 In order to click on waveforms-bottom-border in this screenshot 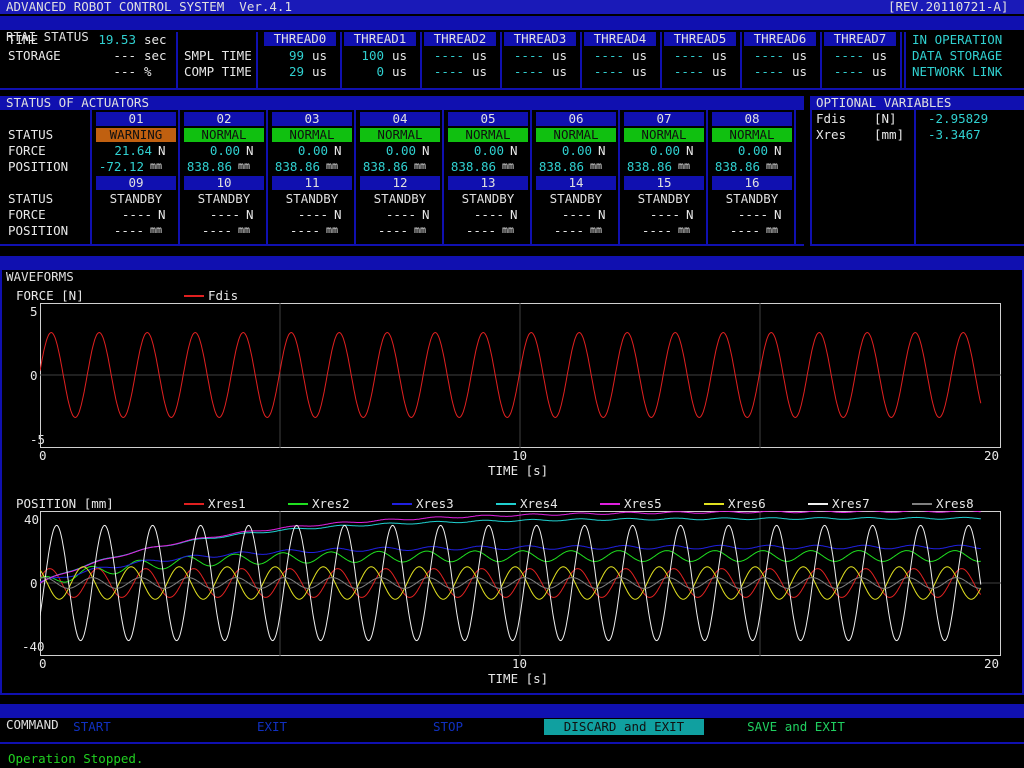, I will do `click(512, 694)`.